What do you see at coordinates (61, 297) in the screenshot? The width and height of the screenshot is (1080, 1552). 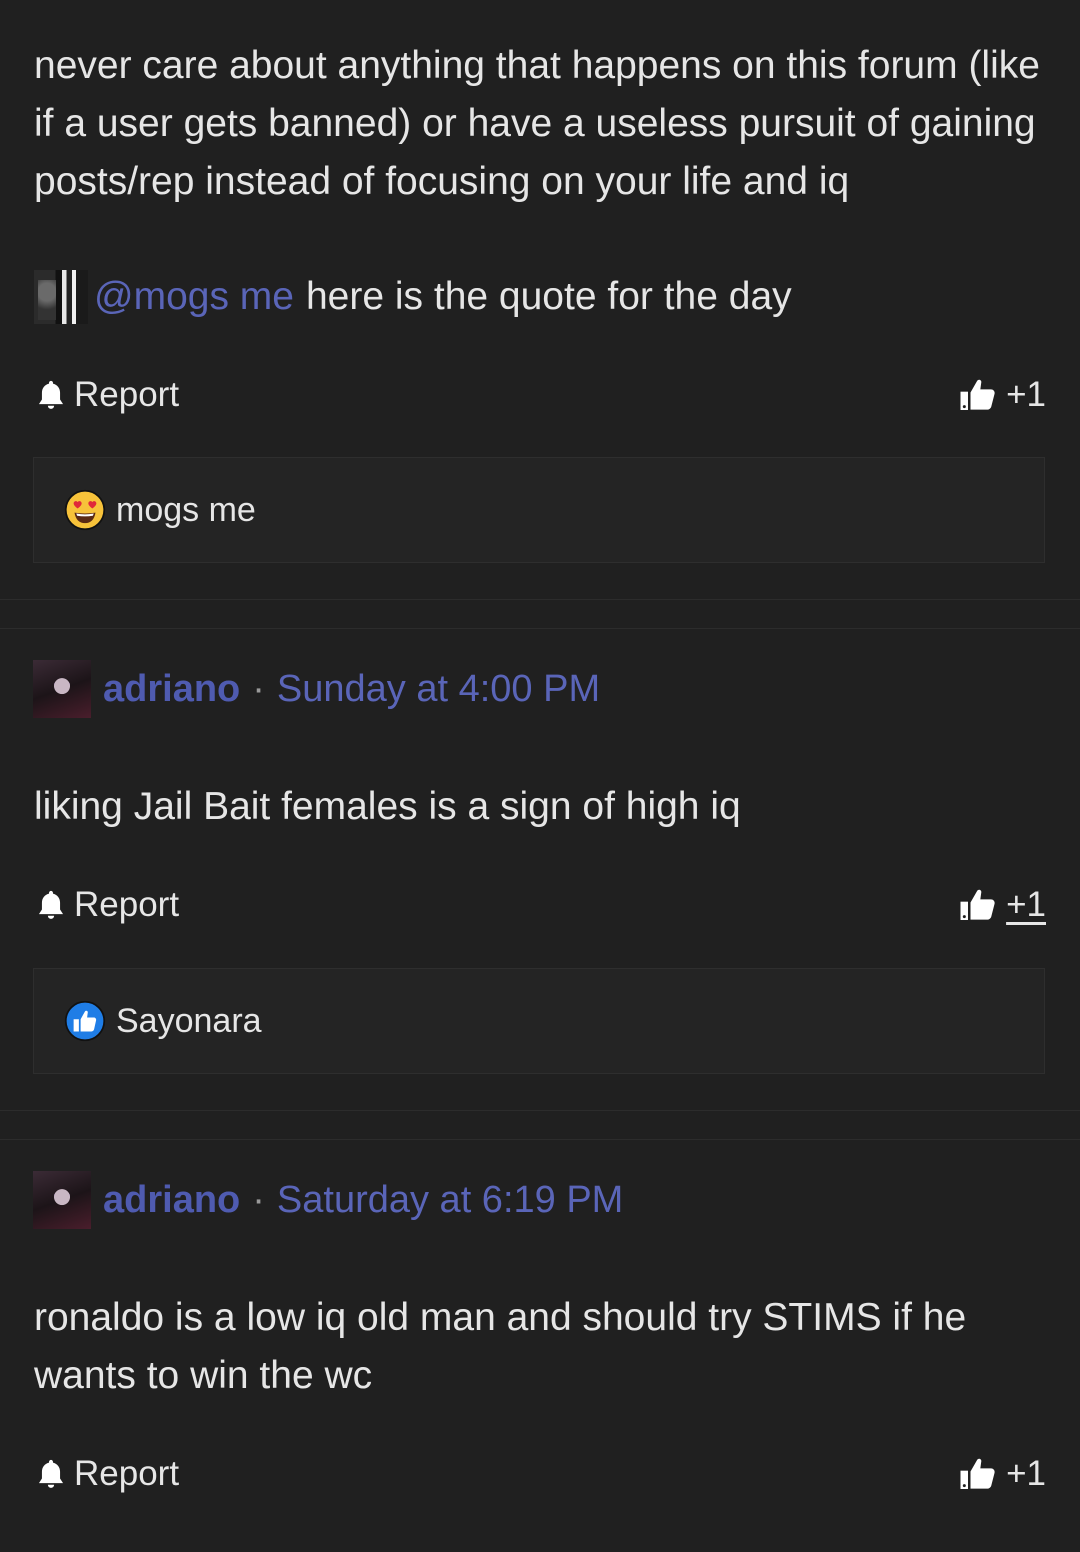 I see `mention-avatar` at bounding box center [61, 297].